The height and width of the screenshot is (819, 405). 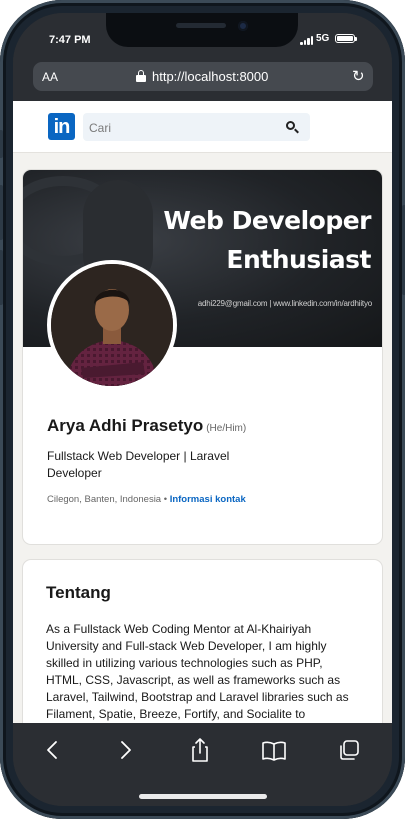 What do you see at coordinates (50, 77) in the screenshot?
I see `text-size-button: AA` at bounding box center [50, 77].